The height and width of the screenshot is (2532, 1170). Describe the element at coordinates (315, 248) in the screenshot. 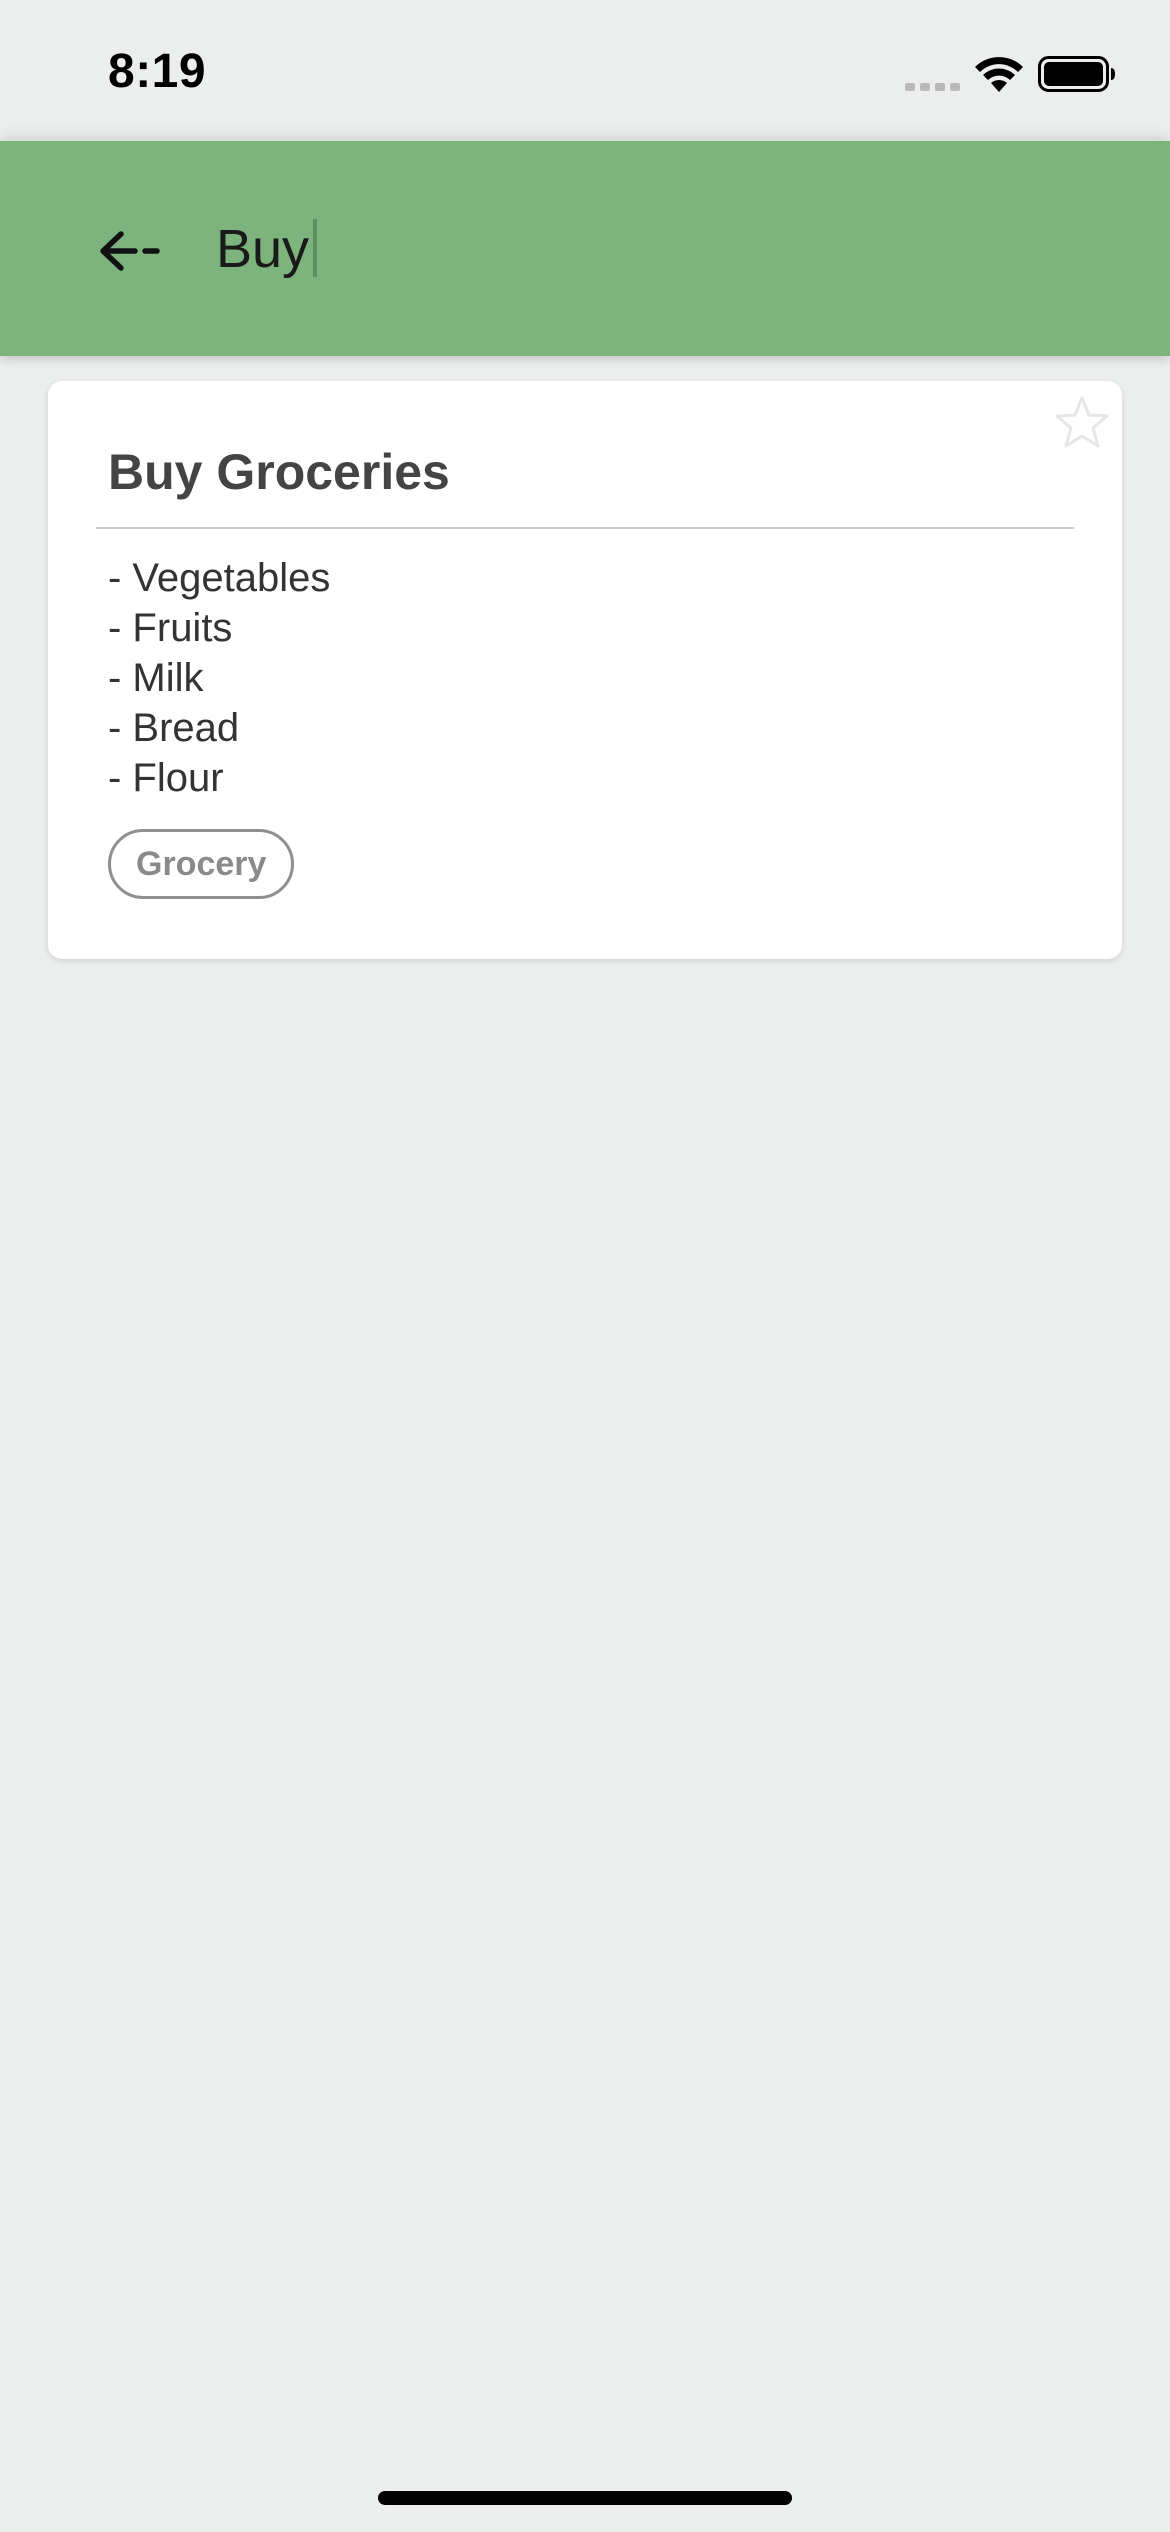

I see `text-caret` at that location.